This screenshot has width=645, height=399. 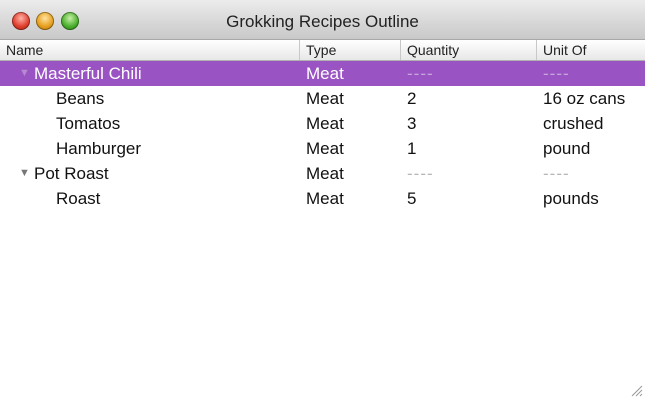 I want to click on row-quantity: 5, so click(x=412, y=198).